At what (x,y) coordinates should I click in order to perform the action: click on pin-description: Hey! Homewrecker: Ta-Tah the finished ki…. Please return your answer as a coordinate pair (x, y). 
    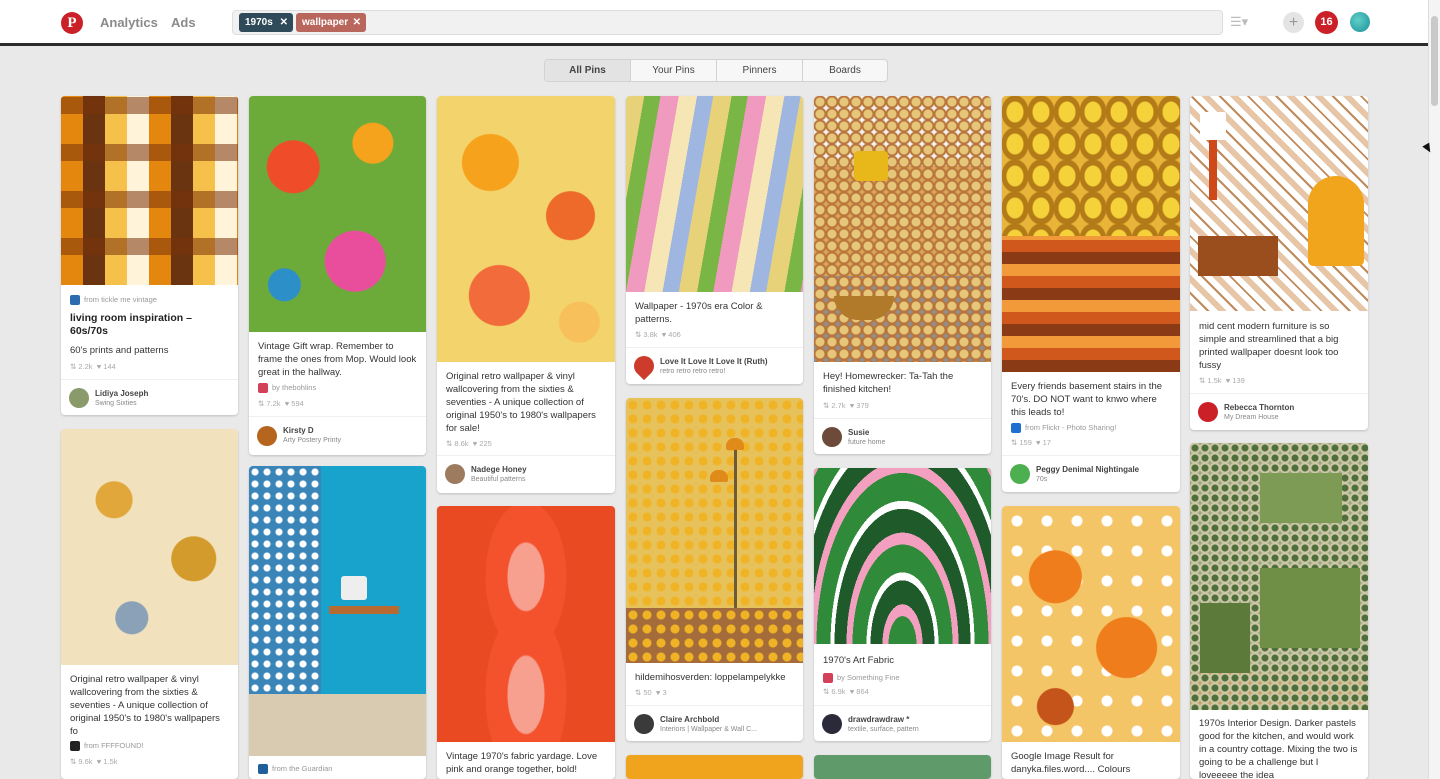
    Looking at the image, I should click on (888, 383).